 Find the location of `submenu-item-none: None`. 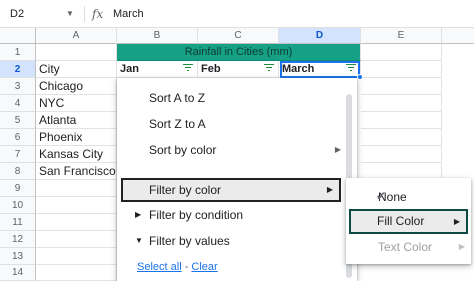

submenu-item-none: None is located at coordinates (408, 197).